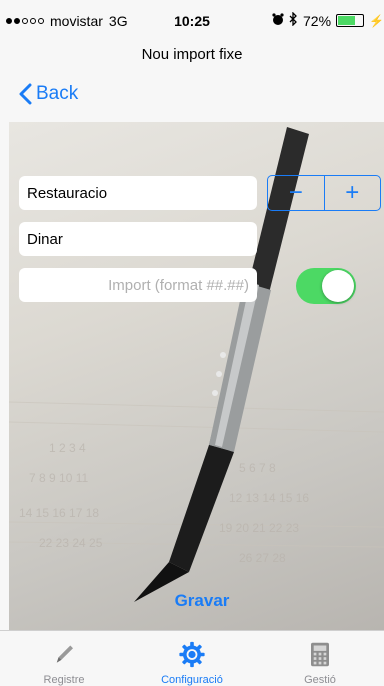  Describe the element at coordinates (338, 286) in the screenshot. I see `toggle-knob` at that location.